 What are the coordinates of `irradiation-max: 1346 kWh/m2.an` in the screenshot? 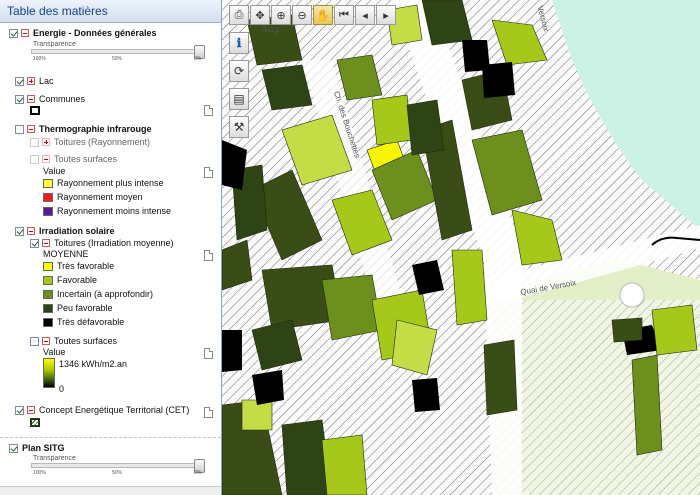 It's located at (93, 364).